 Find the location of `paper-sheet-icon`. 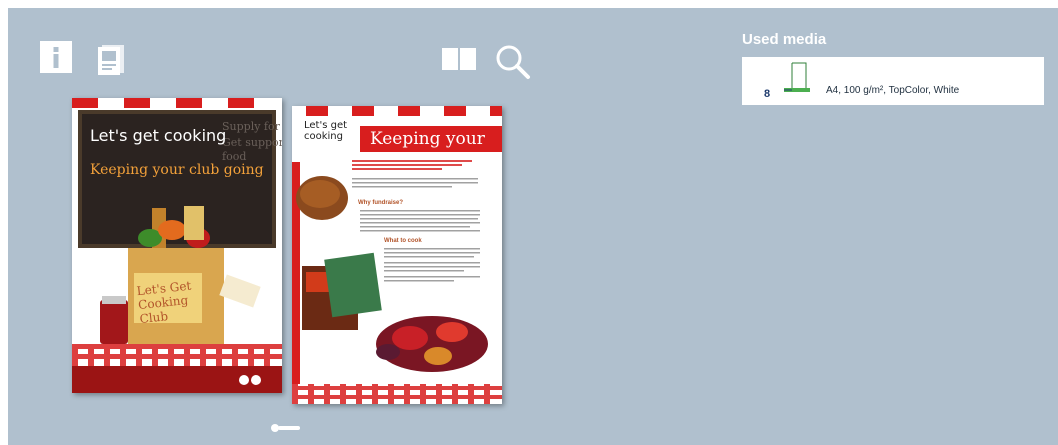

paper-sheet-icon is located at coordinates (797, 77).